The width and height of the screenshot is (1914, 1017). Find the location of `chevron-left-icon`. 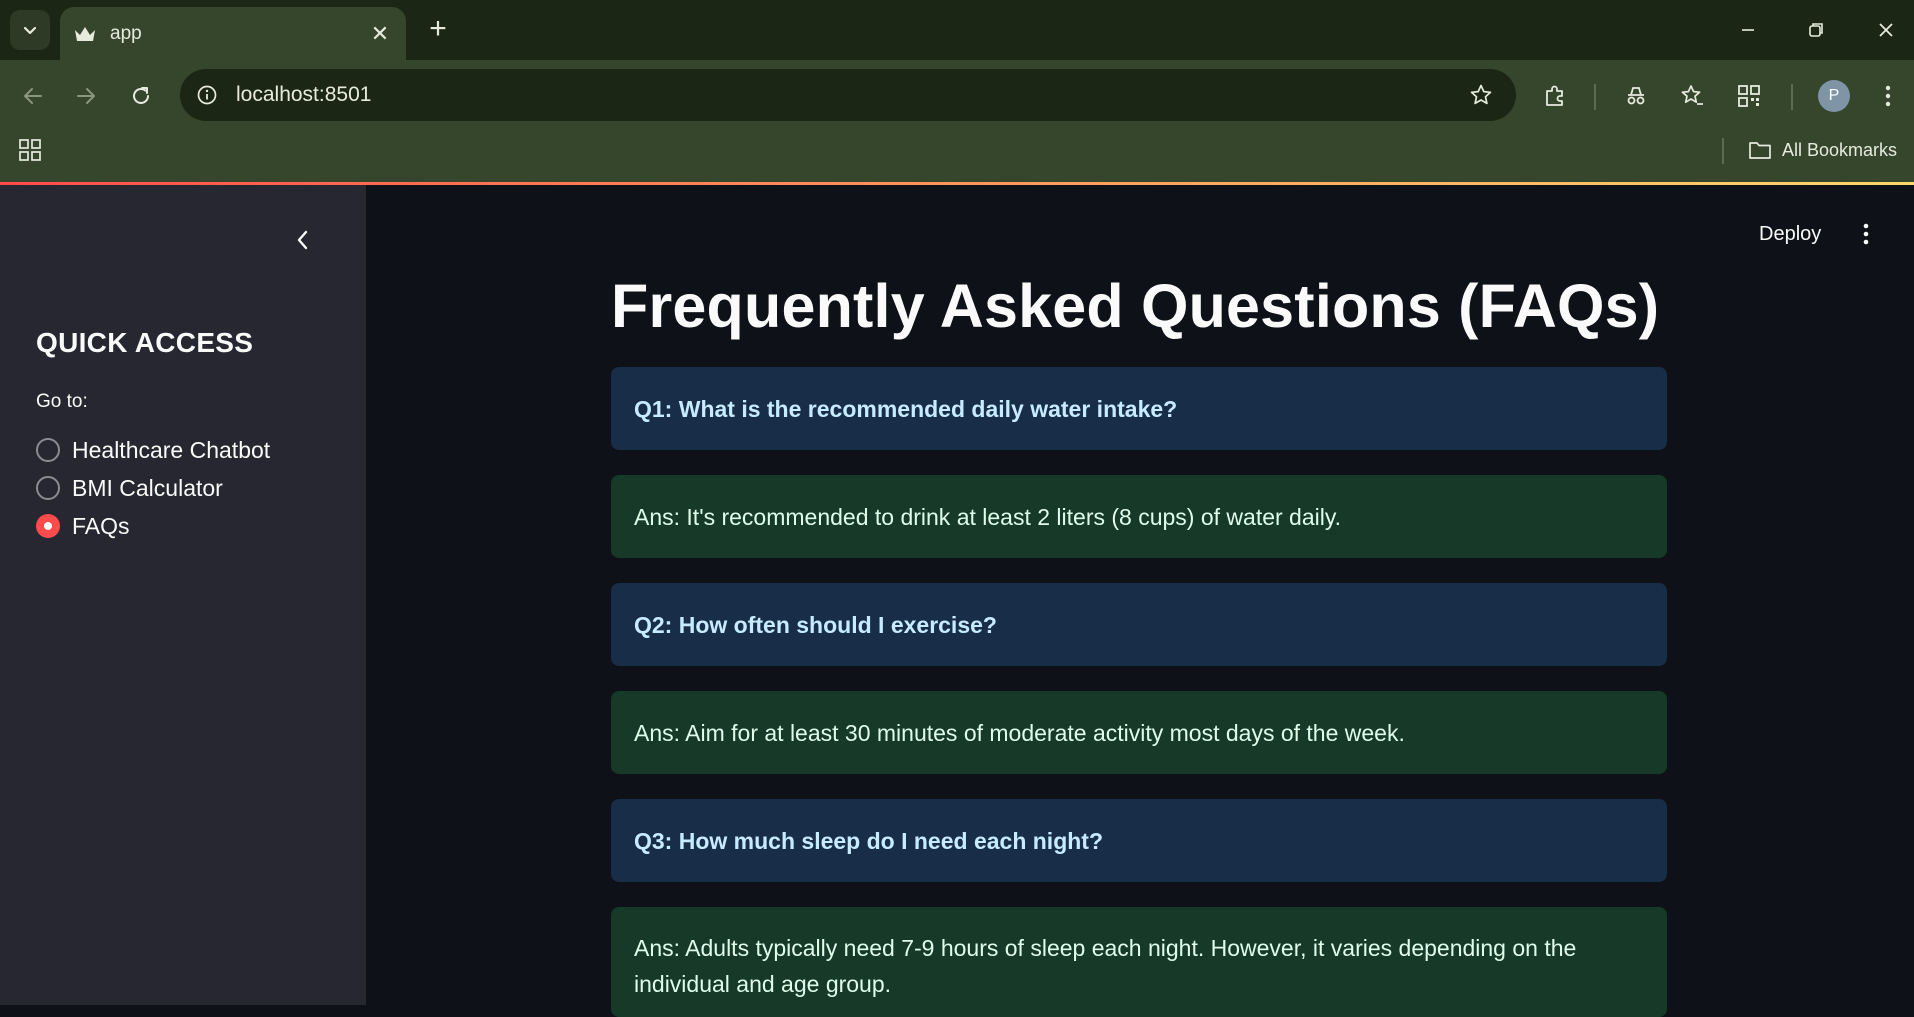

chevron-left-icon is located at coordinates (302, 240).